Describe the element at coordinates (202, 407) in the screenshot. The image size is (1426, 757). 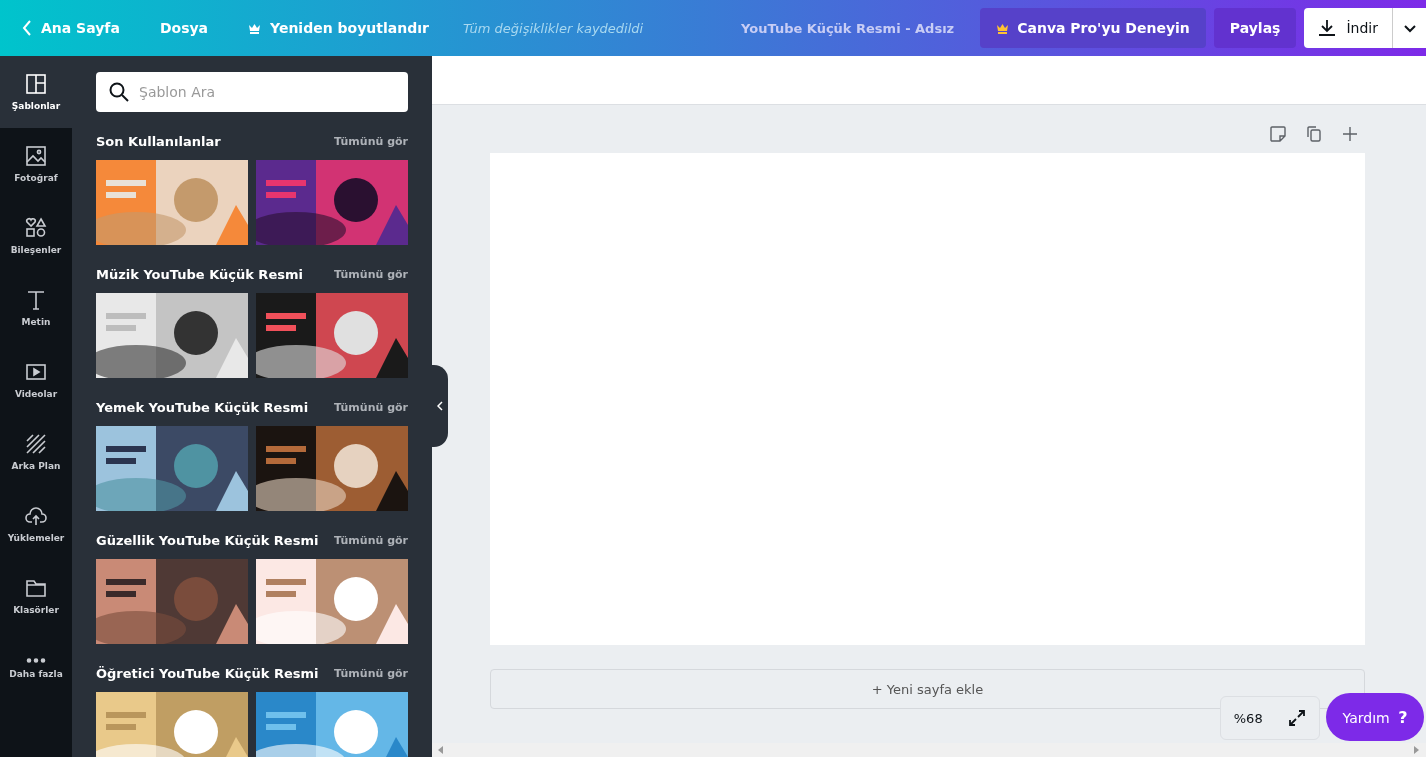
I see `section-title: Yemek YouTube Küçük Resmi` at that location.